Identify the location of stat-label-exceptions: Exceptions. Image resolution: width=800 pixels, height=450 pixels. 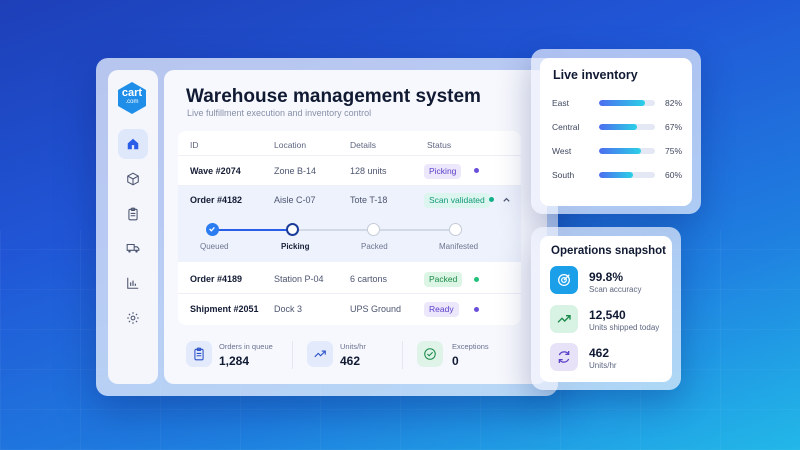
(470, 346).